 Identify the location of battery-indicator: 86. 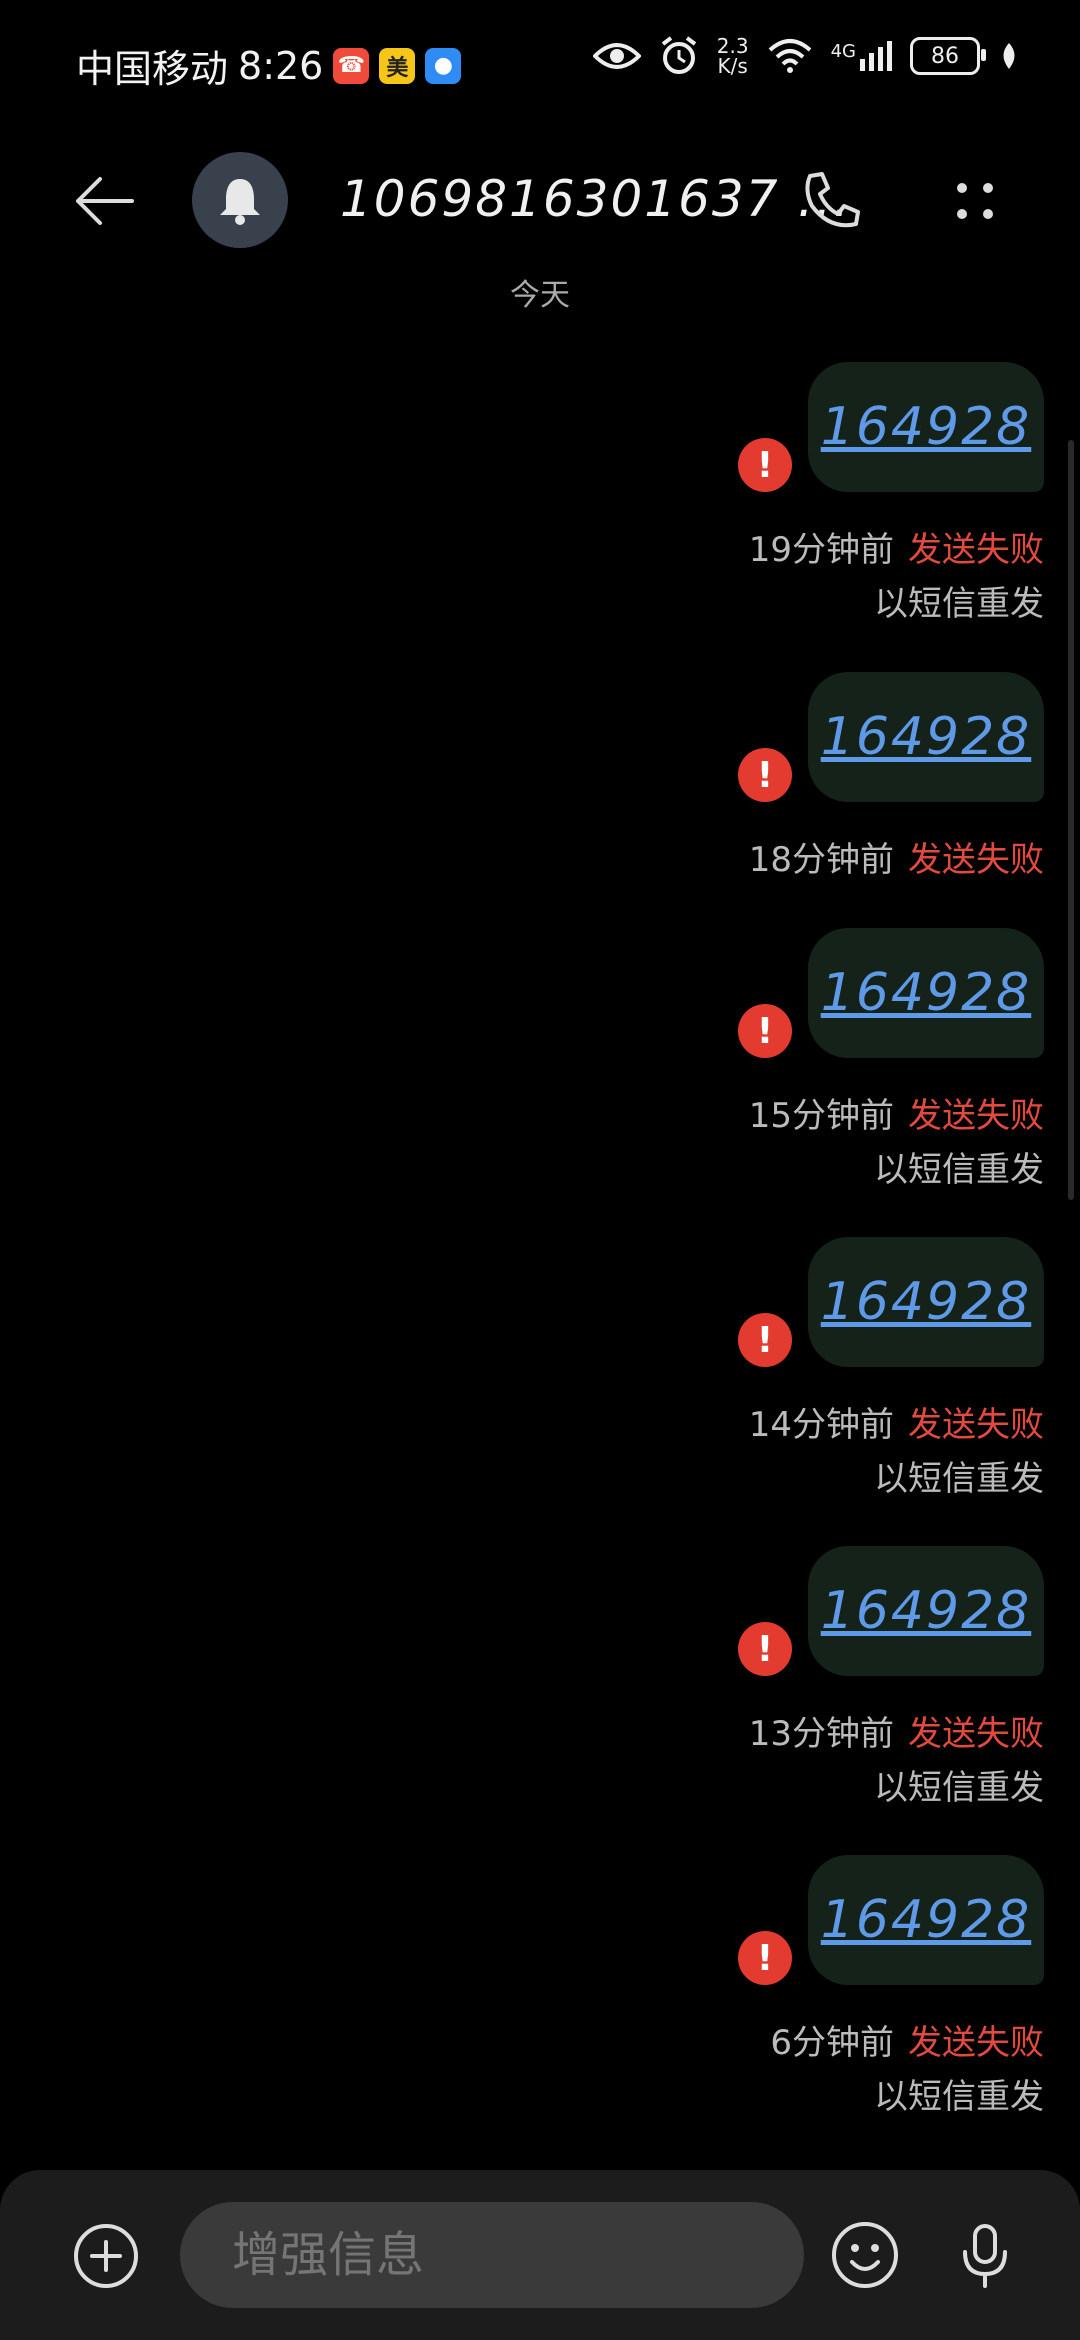
(948, 56).